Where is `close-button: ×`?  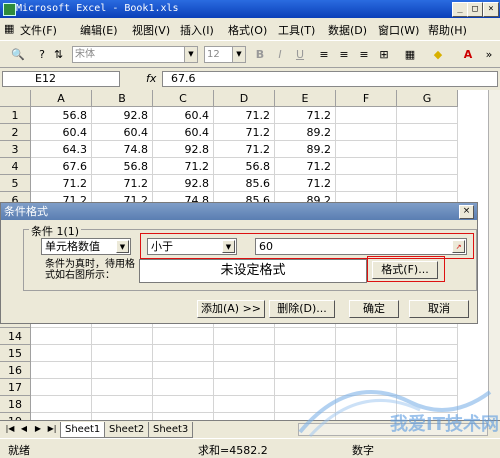 close-button: × is located at coordinates (491, 9).